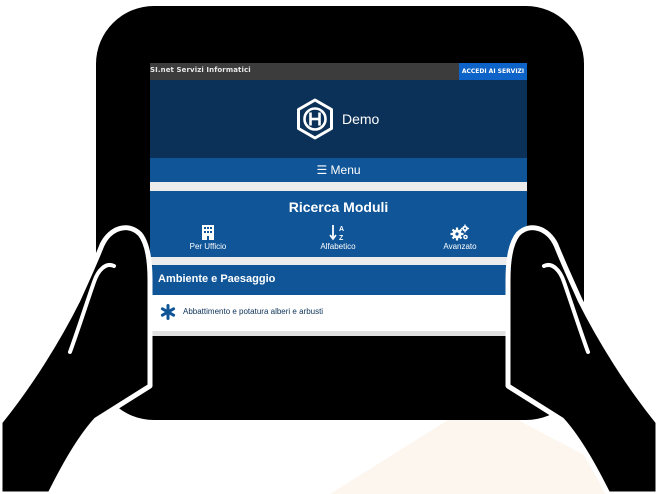  I want to click on brand-link: SI.net Servizi Informatici, so click(200, 70).